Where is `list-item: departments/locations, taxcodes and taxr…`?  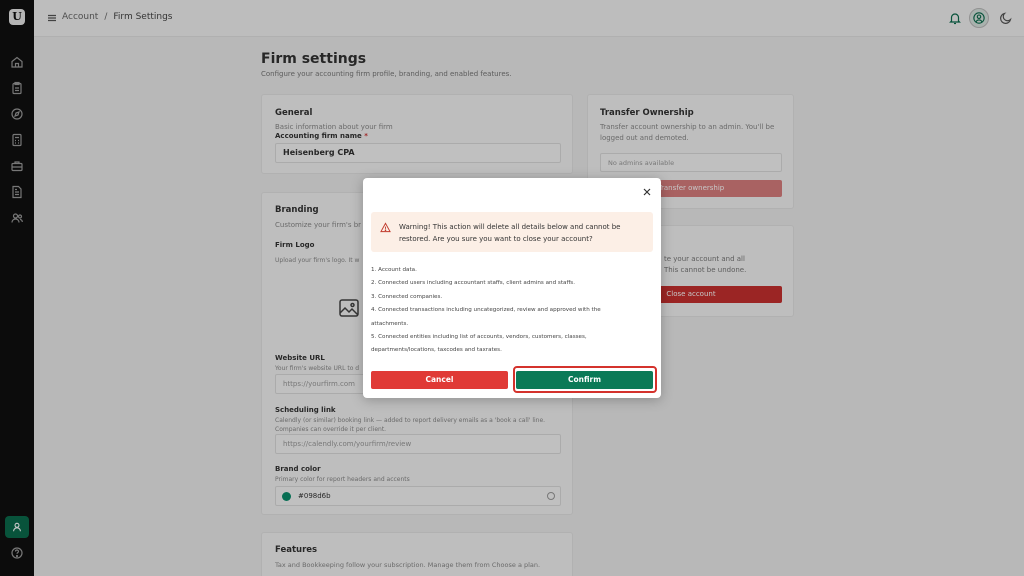 list-item: departments/locations, taxcodes and taxr… is located at coordinates (436, 350).